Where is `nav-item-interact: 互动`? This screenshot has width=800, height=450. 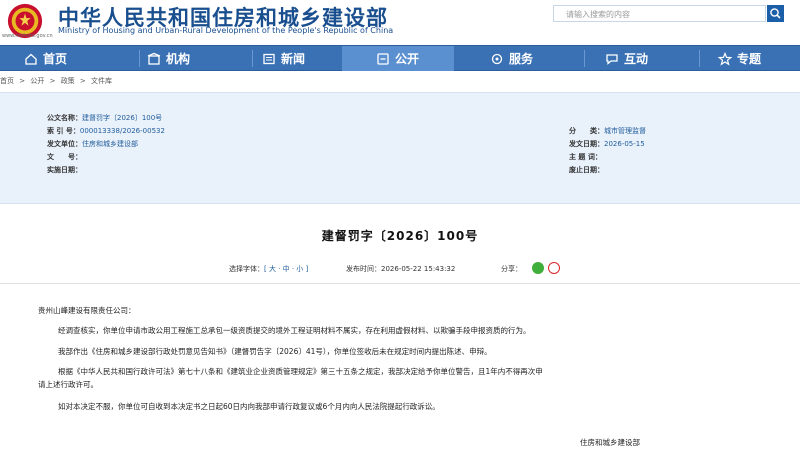
nav-item-interact: 互动 is located at coordinates (635, 58).